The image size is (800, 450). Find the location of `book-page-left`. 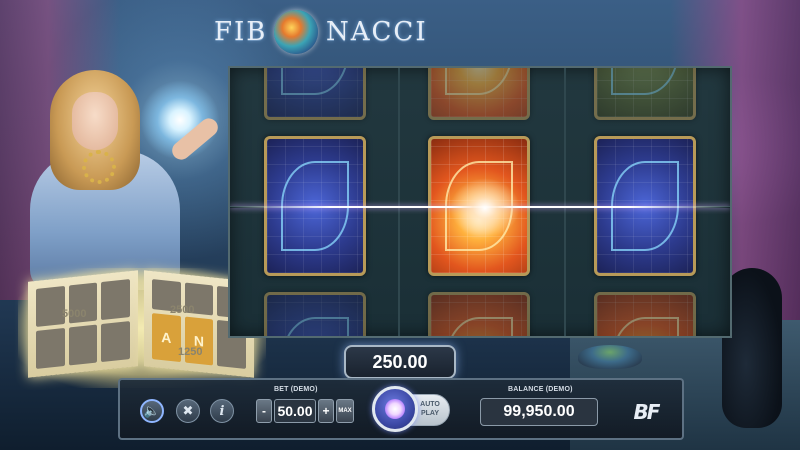

book-page-left is located at coordinates (83, 324).